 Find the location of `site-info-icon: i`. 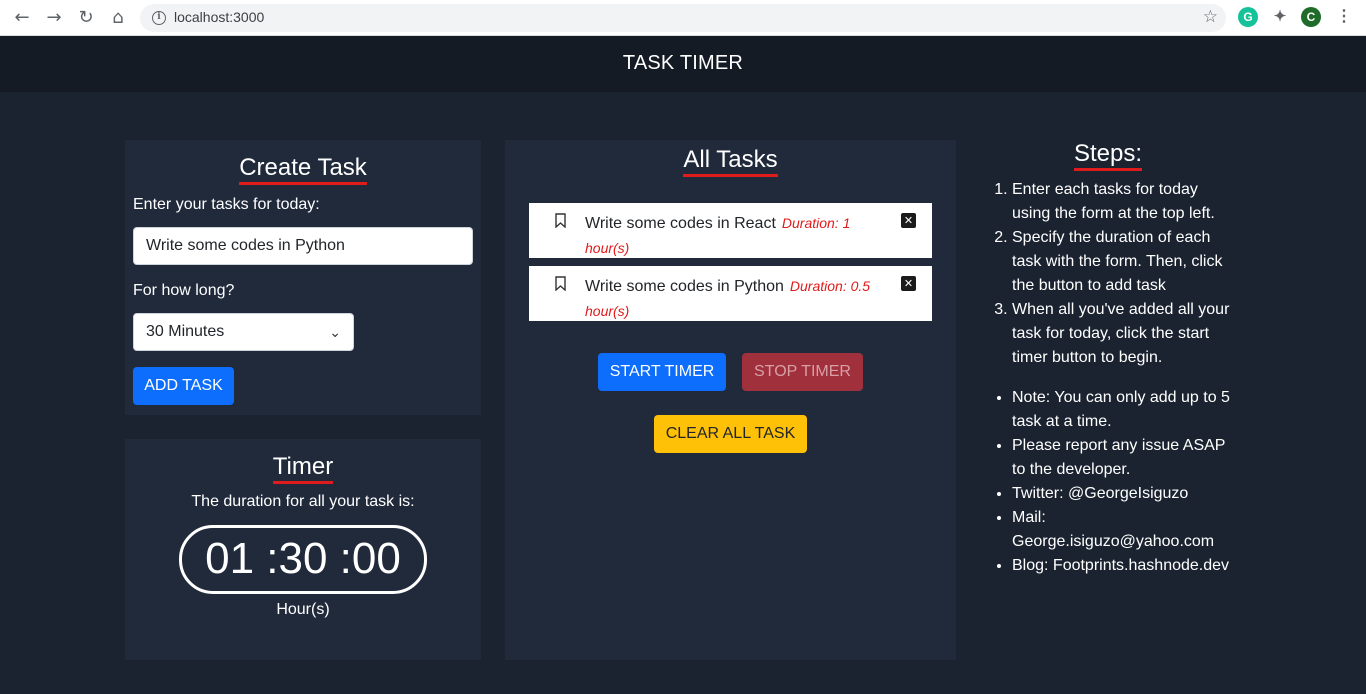

site-info-icon: i is located at coordinates (159, 18).